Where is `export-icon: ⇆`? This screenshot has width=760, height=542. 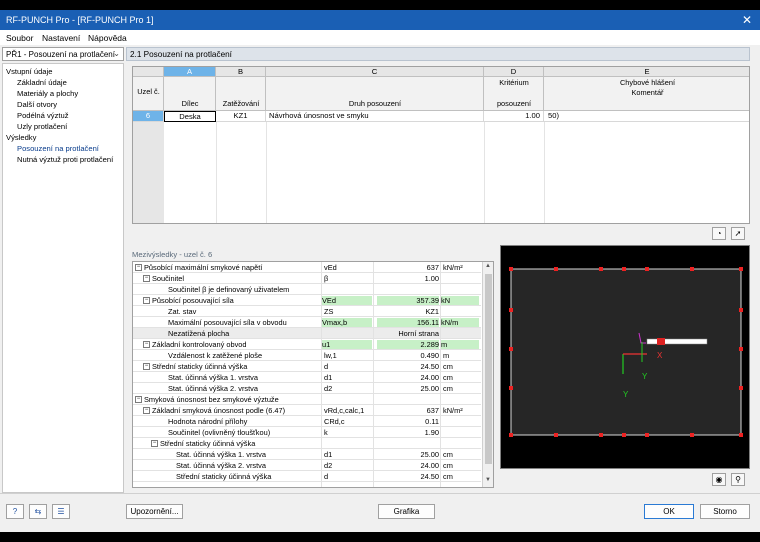 export-icon: ⇆ is located at coordinates (38, 511).